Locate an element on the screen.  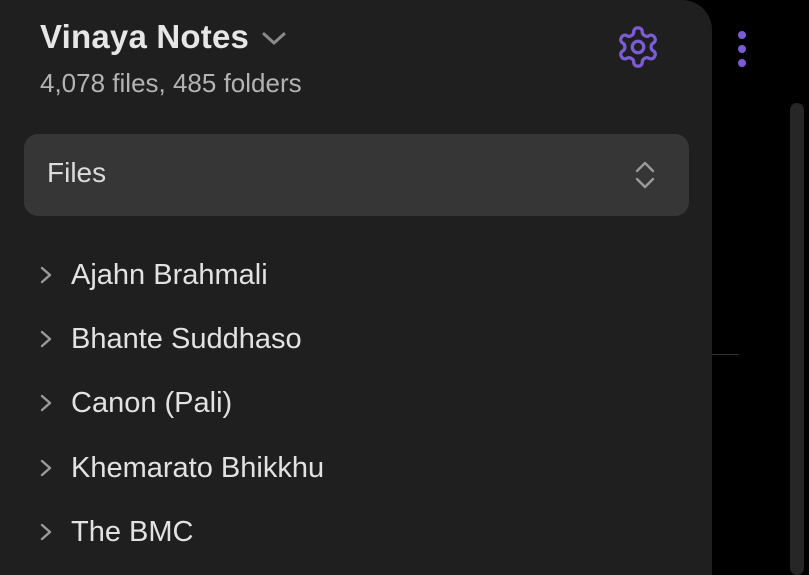
tree-item-label: Khemarato Bhikkhu is located at coordinates (198, 468).